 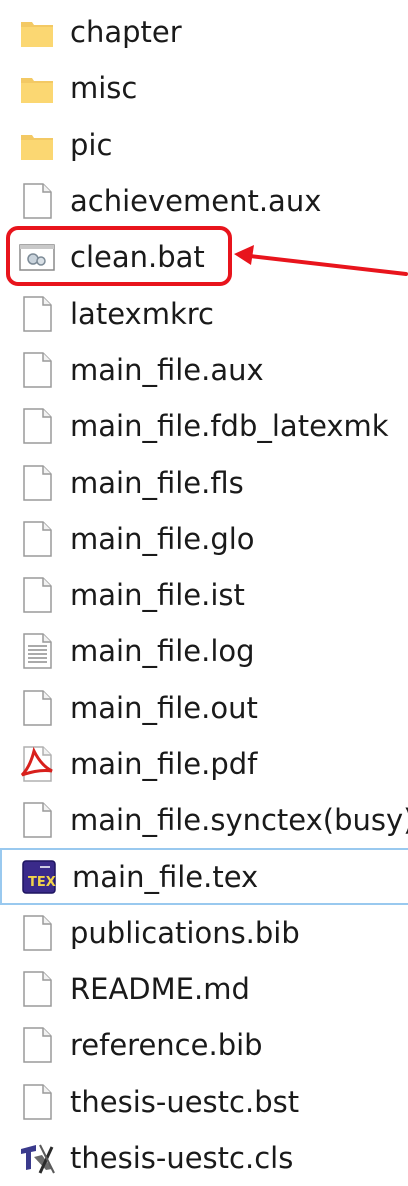 What do you see at coordinates (185, 932) in the screenshot?
I see `file-name: publications.bib` at bounding box center [185, 932].